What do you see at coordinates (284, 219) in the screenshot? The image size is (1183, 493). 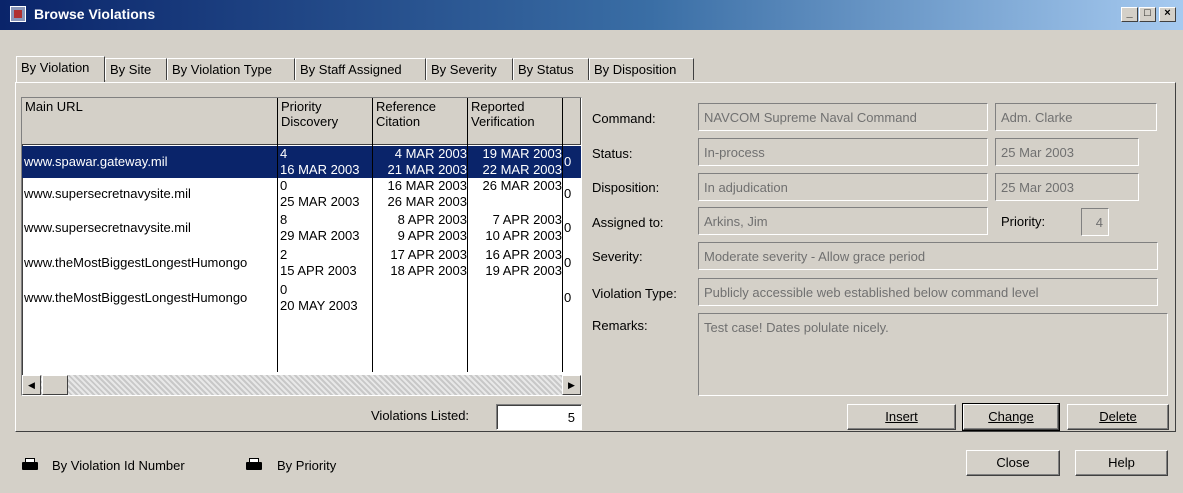 I see `table-cell-priority: 8` at bounding box center [284, 219].